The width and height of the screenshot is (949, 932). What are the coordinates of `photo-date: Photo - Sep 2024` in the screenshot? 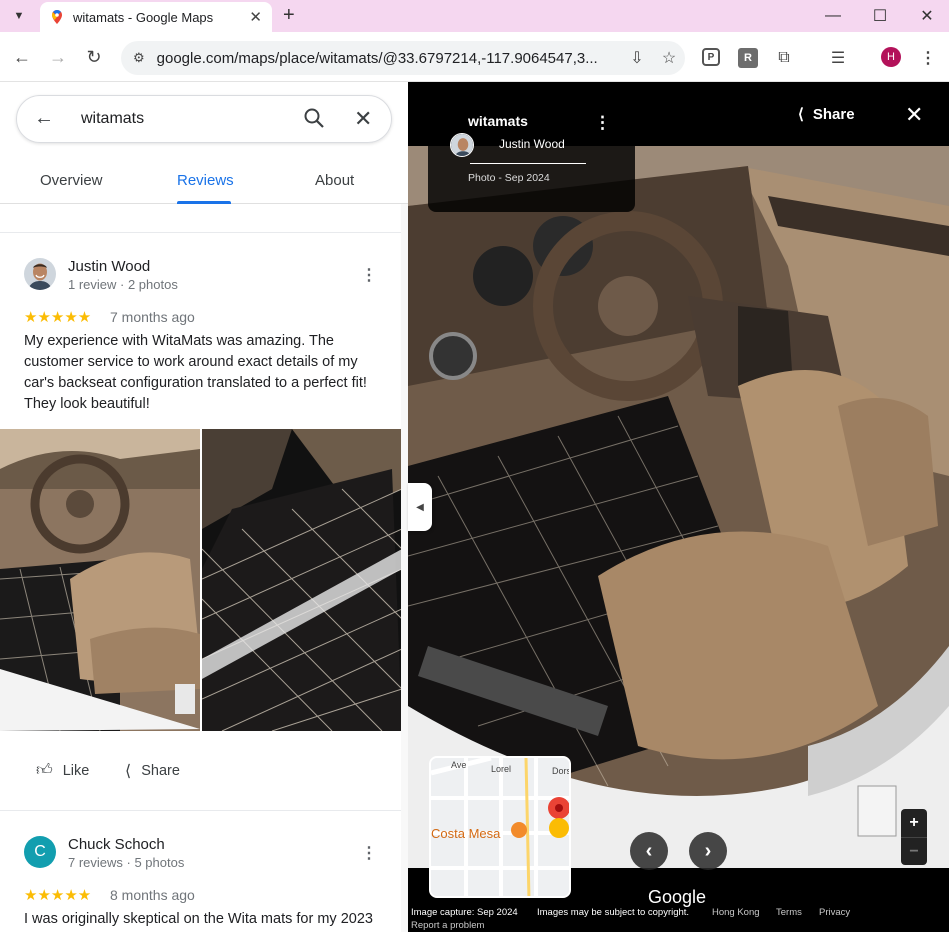 It's located at (509, 178).